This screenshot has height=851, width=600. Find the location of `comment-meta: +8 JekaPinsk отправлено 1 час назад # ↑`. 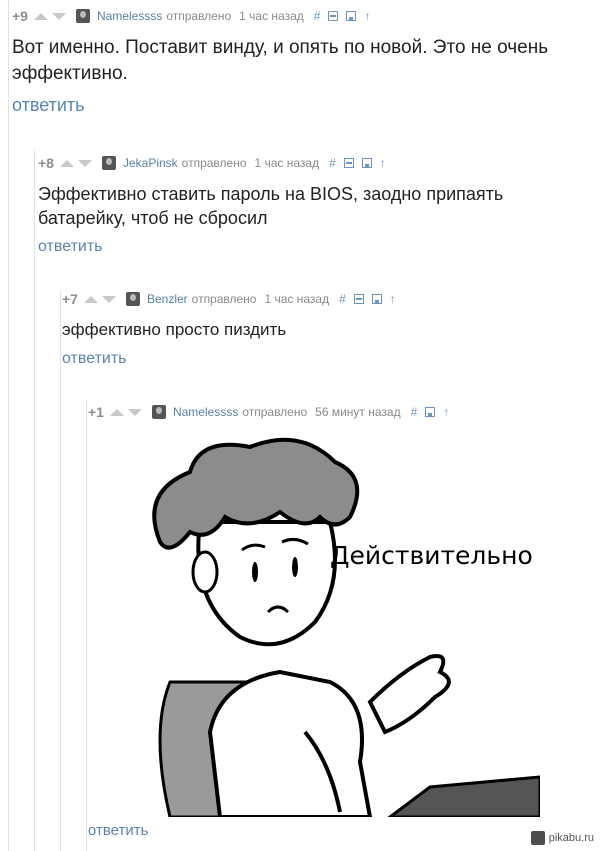

comment-meta: +8 JekaPinsk отправлено 1 час назад # ↑ is located at coordinates (319, 163).